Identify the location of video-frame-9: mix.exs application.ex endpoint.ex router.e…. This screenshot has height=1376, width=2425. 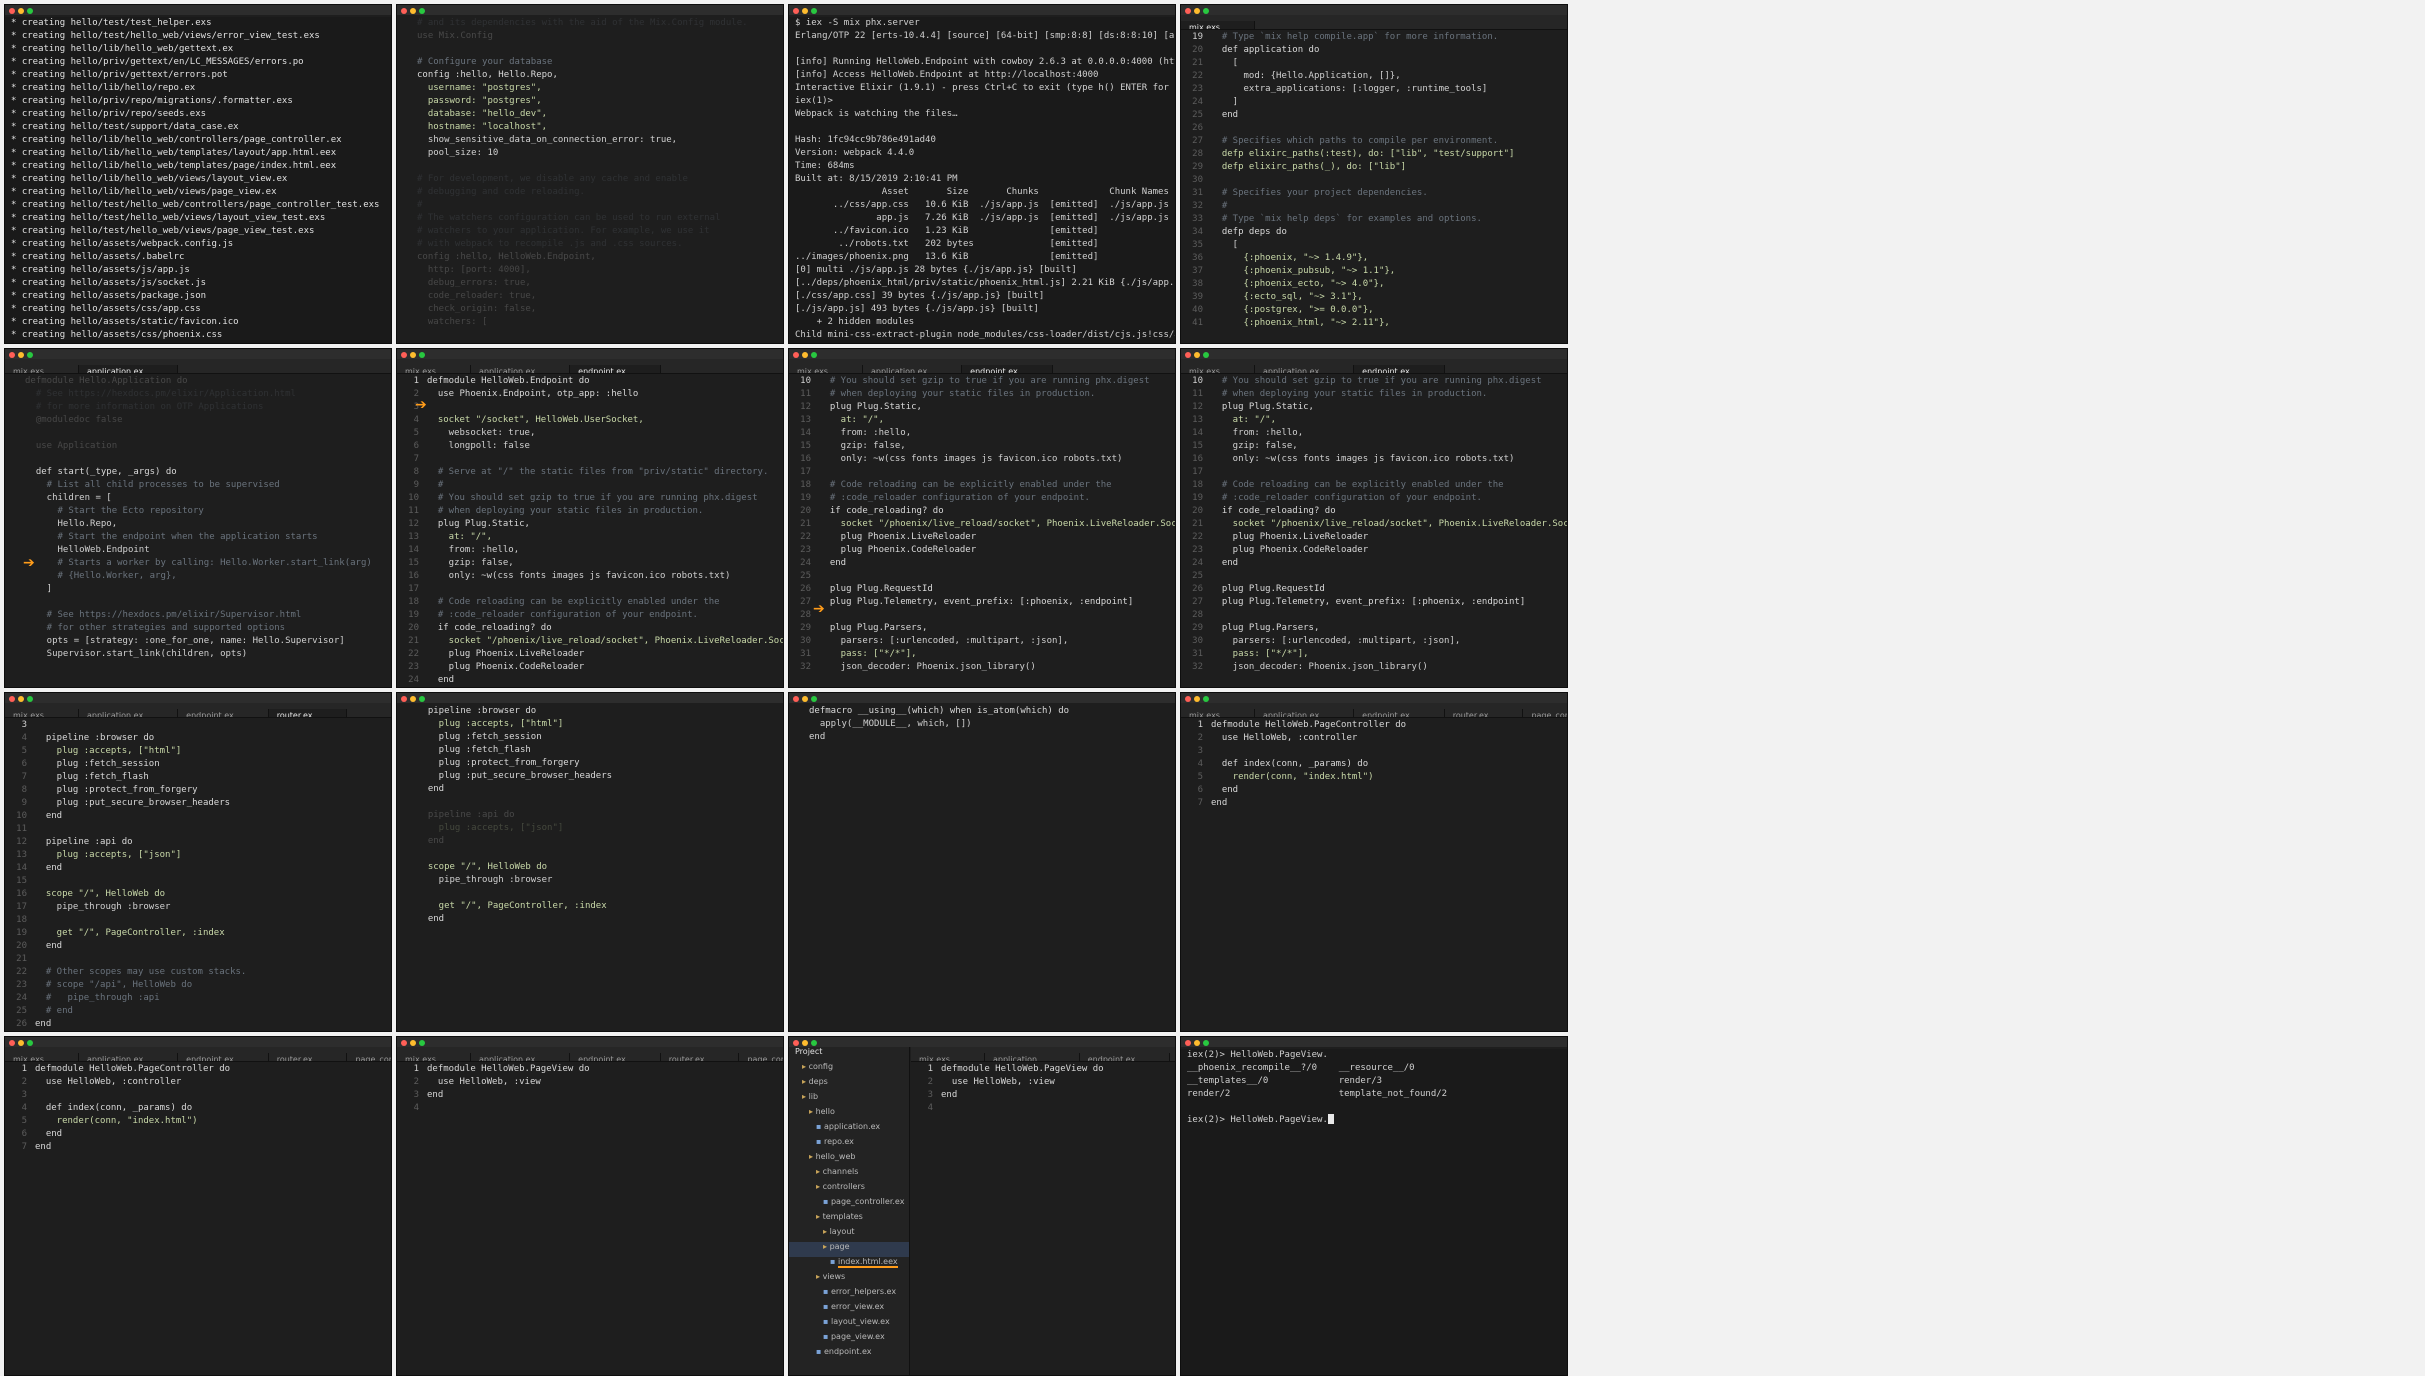
(198, 862).